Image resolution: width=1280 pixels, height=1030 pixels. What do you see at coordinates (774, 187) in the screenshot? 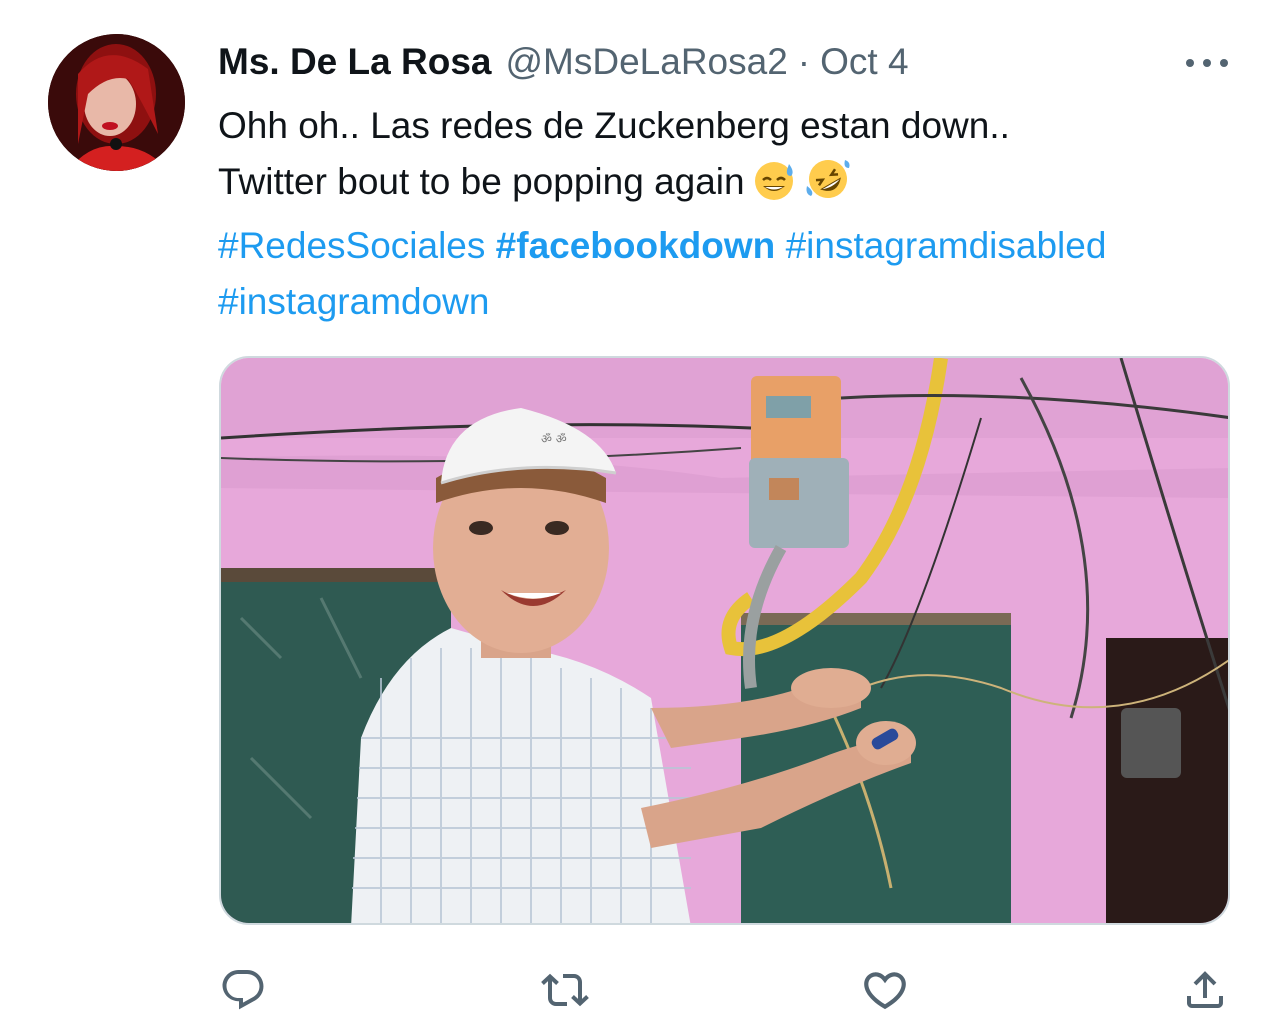
I see `sweat-smile-emoji` at bounding box center [774, 187].